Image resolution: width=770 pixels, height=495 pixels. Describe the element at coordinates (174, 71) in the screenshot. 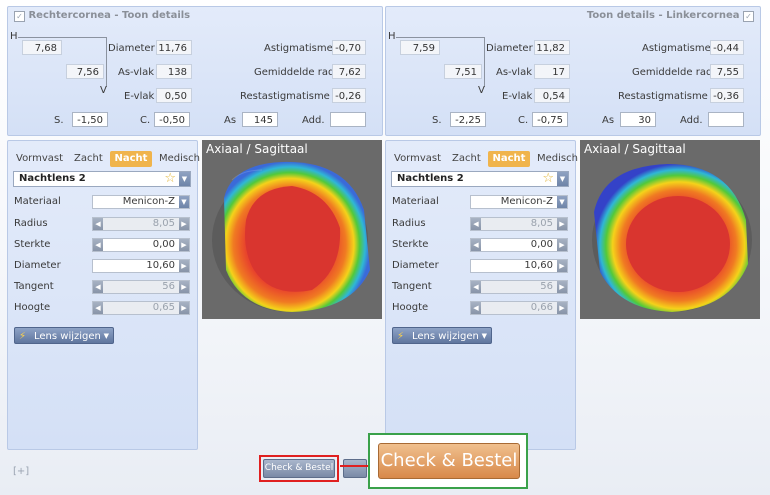

I see `right-asvlak: 138` at that location.